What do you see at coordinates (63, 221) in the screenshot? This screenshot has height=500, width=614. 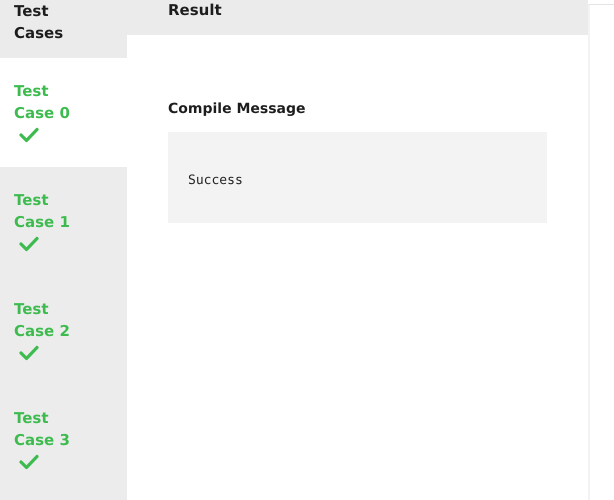 I see `test-case-tab: Test Case 1` at bounding box center [63, 221].